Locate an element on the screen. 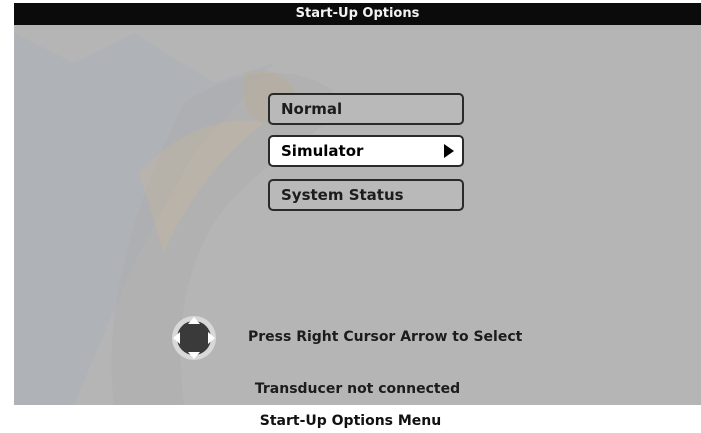 This screenshot has width=701, height=433. right-arrow-icon is located at coordinates (449, 151).